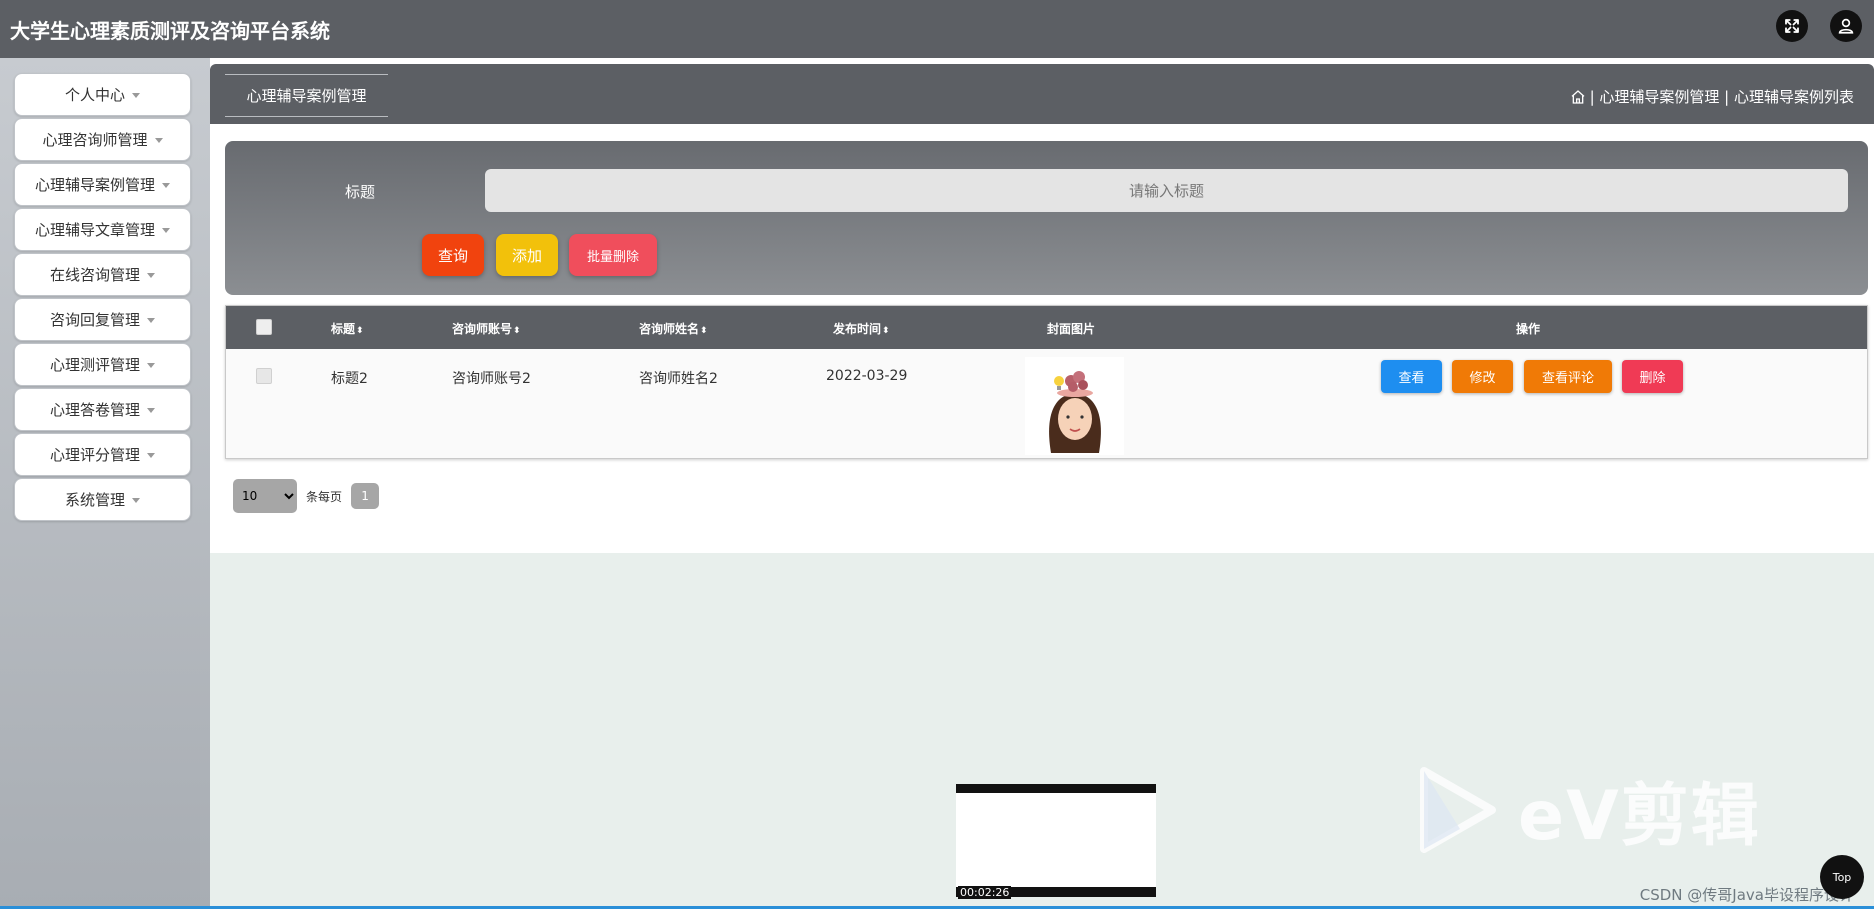 The image size is (1874, 909). I want to click on cover-image, so click(1074, 406).